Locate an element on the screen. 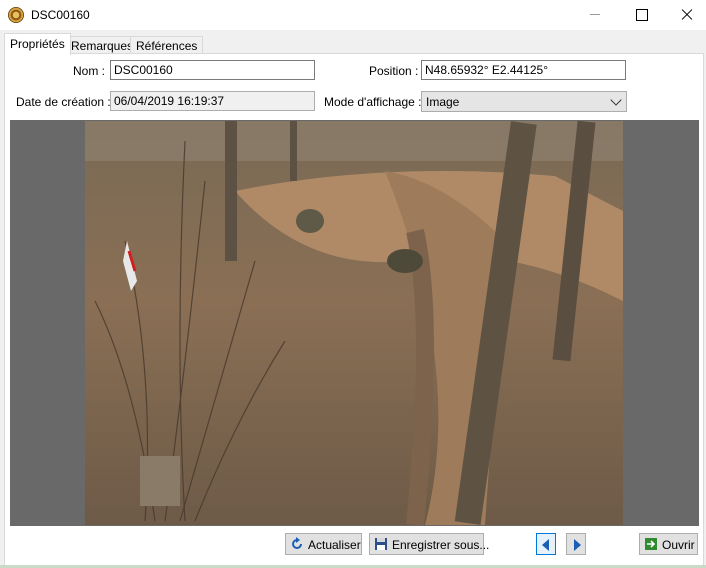 The width and height of the screenshot is (706, 568). open-exit-icon is located at coordinates (651, 544).